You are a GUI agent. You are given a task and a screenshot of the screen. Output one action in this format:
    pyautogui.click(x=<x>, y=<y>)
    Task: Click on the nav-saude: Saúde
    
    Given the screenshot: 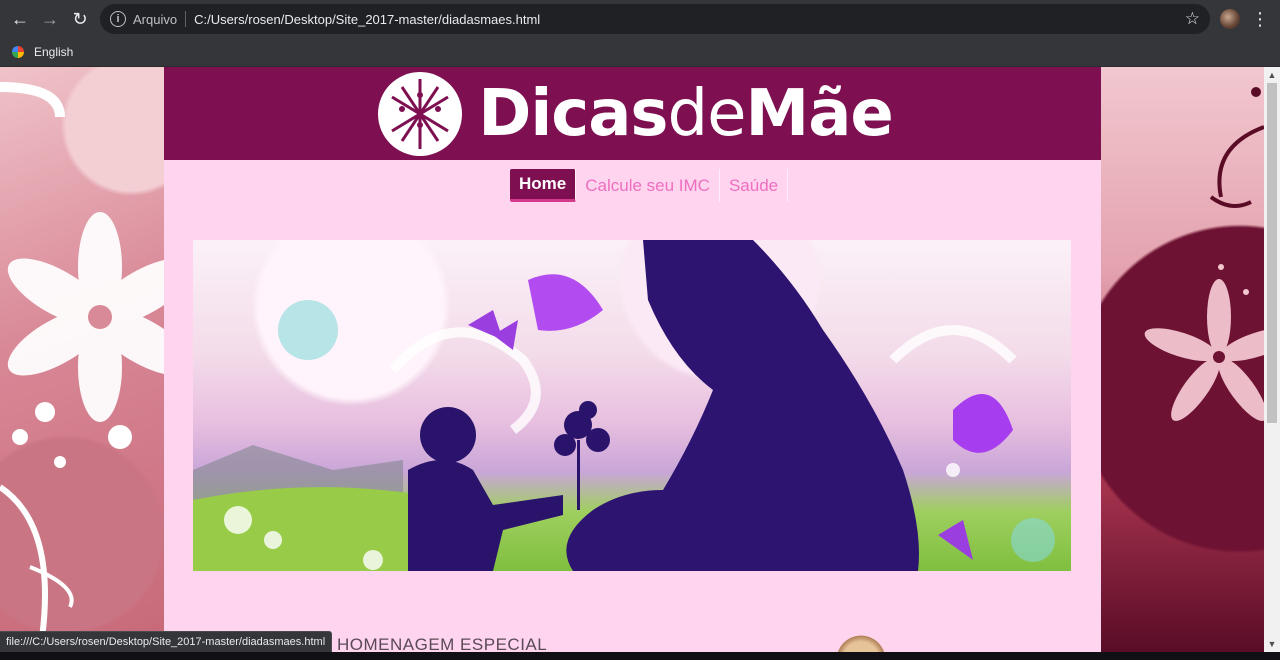 What is the action you would take?
    pyautogui.click(x=754, y=185)
    